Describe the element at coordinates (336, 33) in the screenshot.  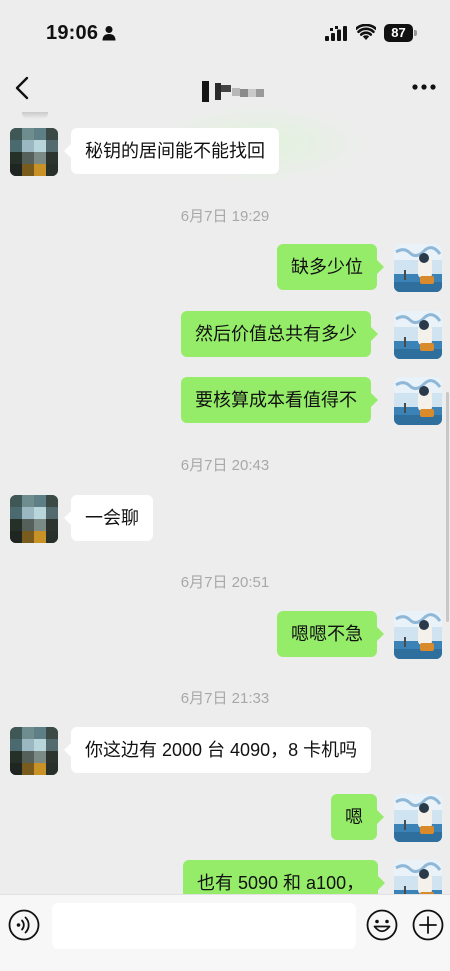
I see `cellular-signal-icon` at that location.